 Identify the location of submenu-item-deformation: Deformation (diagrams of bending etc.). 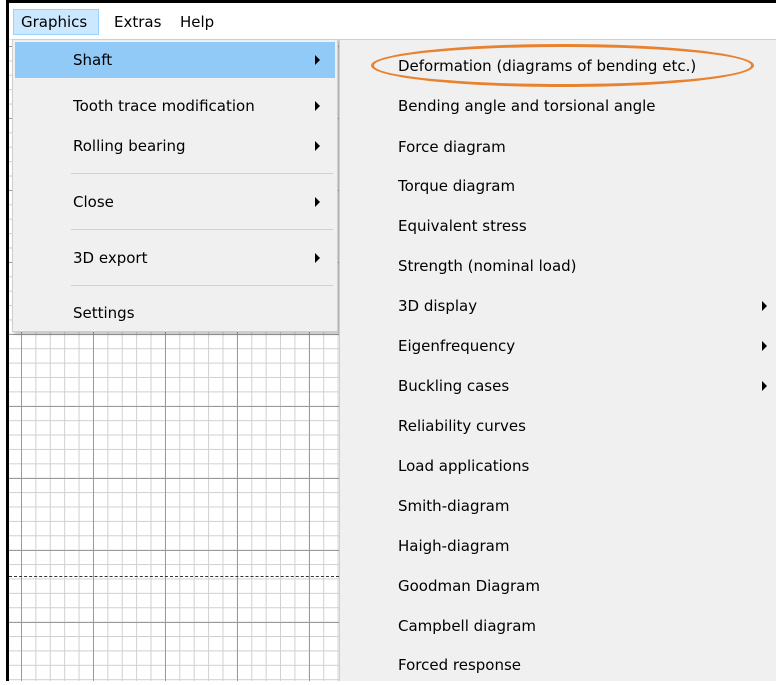
(558, 66).